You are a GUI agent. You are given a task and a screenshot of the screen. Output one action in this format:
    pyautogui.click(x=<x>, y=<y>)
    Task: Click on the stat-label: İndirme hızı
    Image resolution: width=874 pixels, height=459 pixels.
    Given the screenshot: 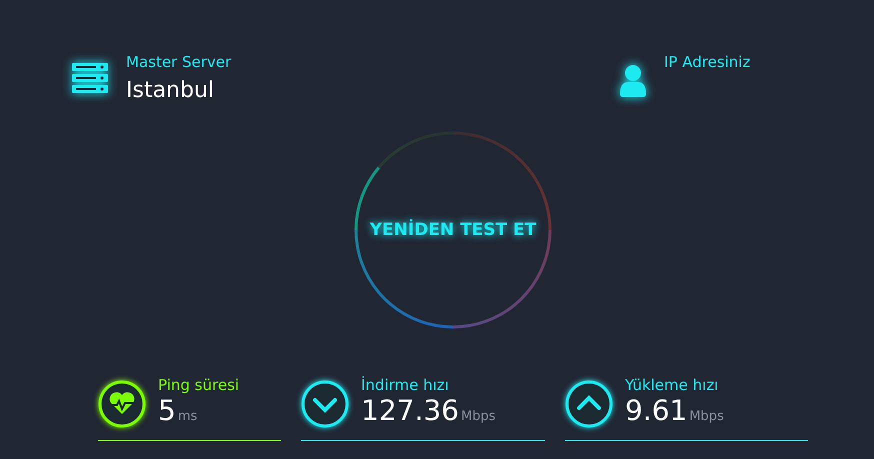 What is the action you would take?
    pyautogui.click(x=405, y=385)
    